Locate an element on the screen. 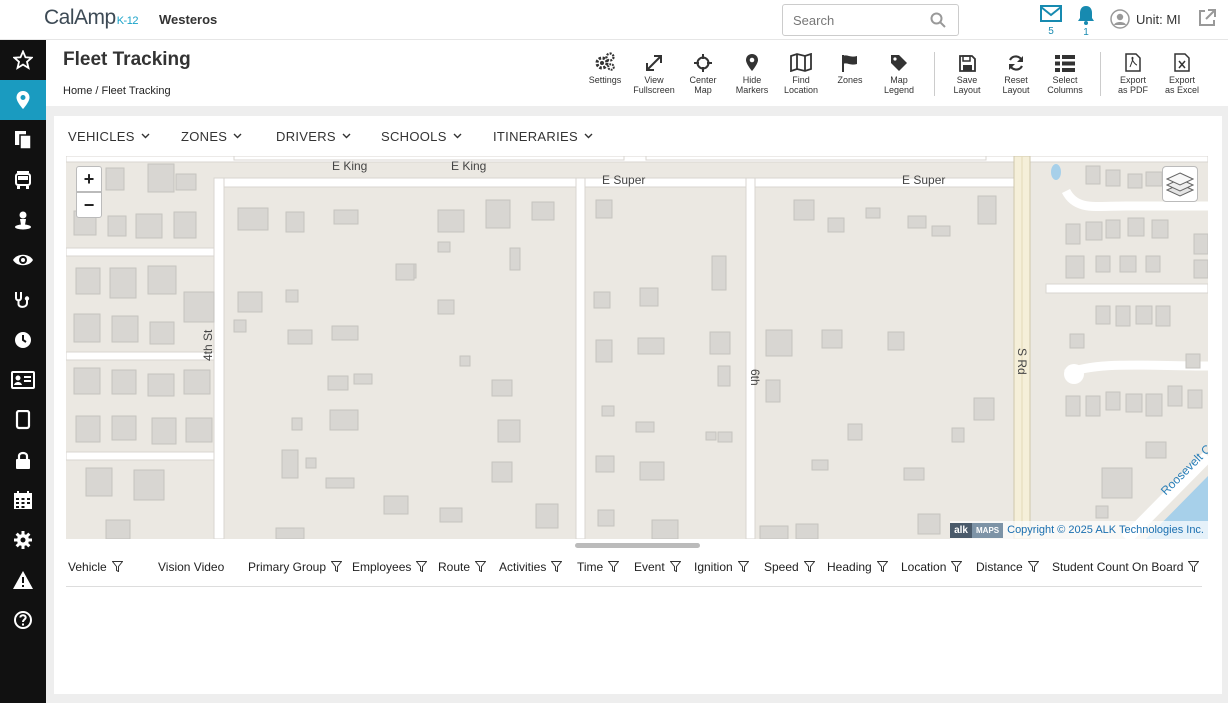 The image size is (1228, 703). column-header-time: Time is located at coordinates (598, 567).